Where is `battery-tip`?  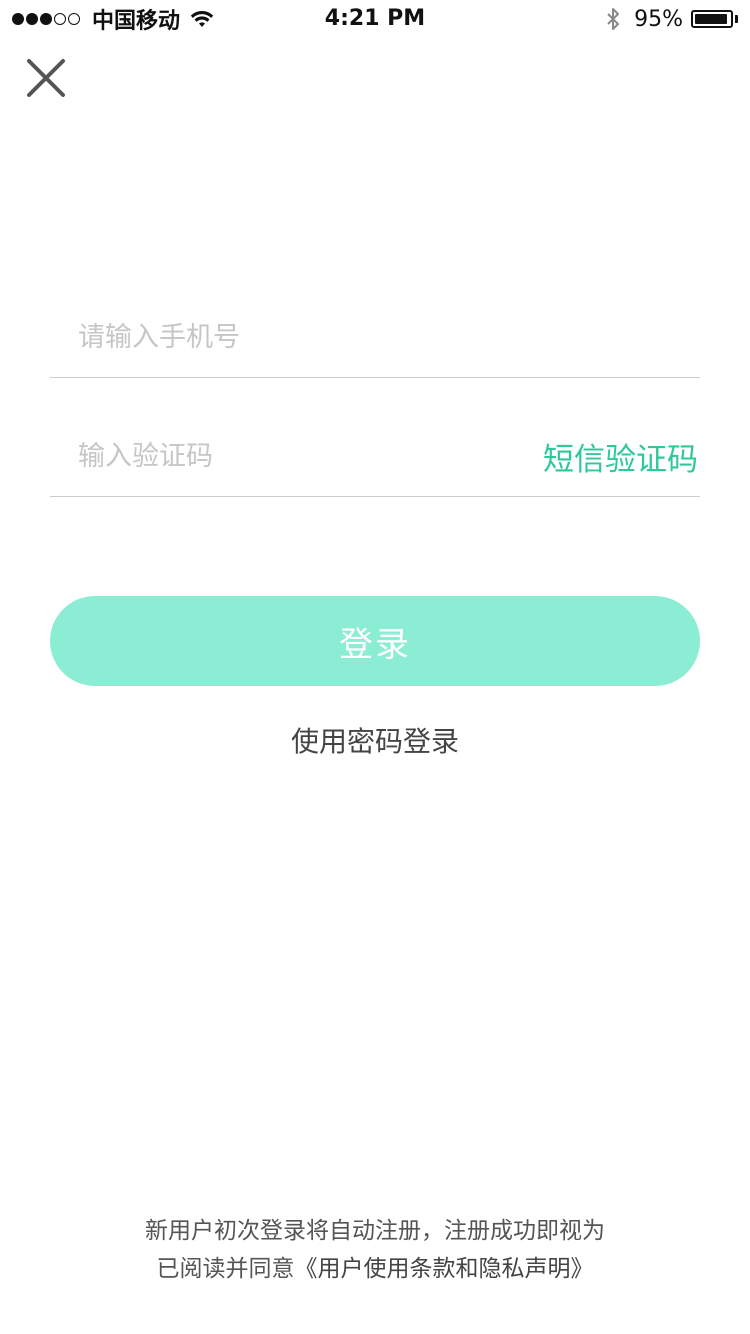 battery-tip is located at coordinates (736, 19).